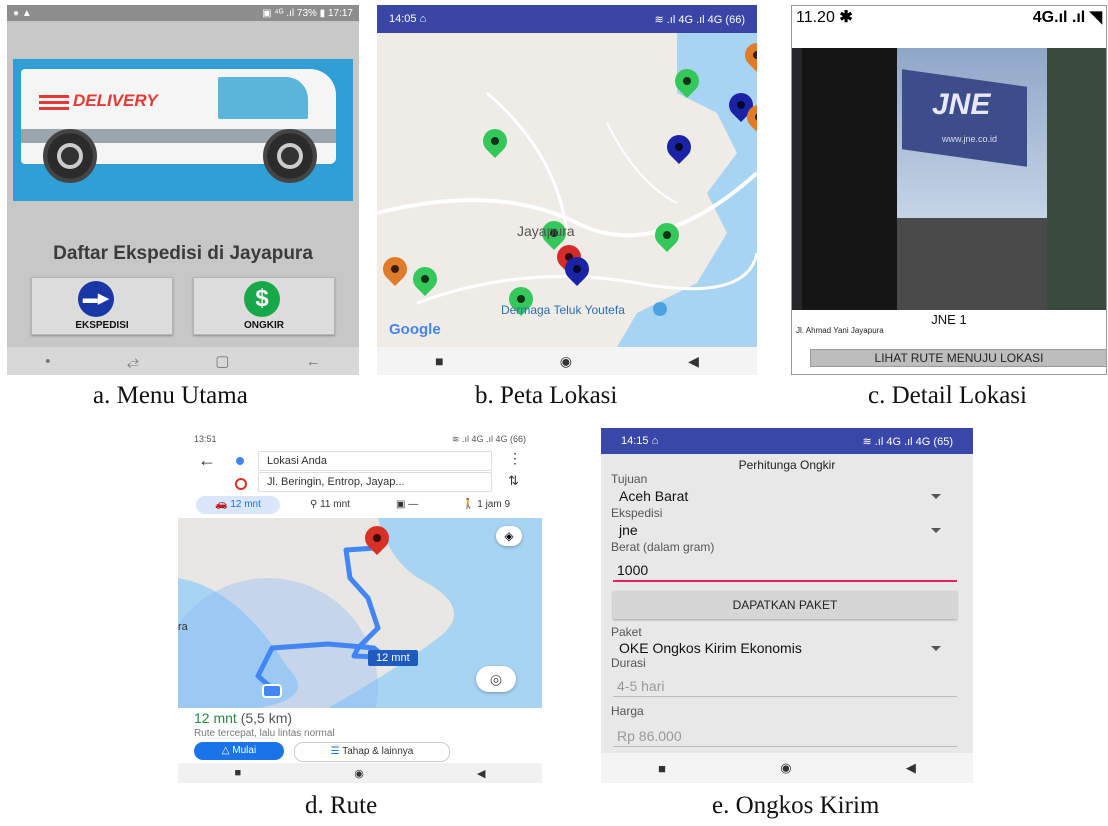 Image resolution: width=1108 pixels, height=826 pixels. What do you see at coordinates (961, 104) in the screenshot?
I see `jne-sign: JNE` at bounding box center [961, 104].